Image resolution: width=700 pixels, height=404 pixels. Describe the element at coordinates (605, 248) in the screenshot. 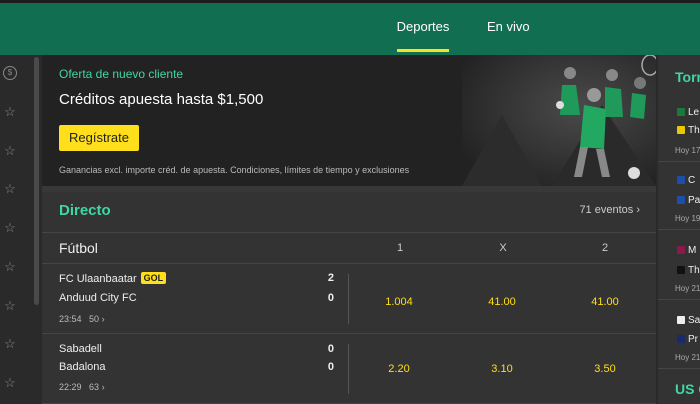

I see `column-header-2: 2` at that location.